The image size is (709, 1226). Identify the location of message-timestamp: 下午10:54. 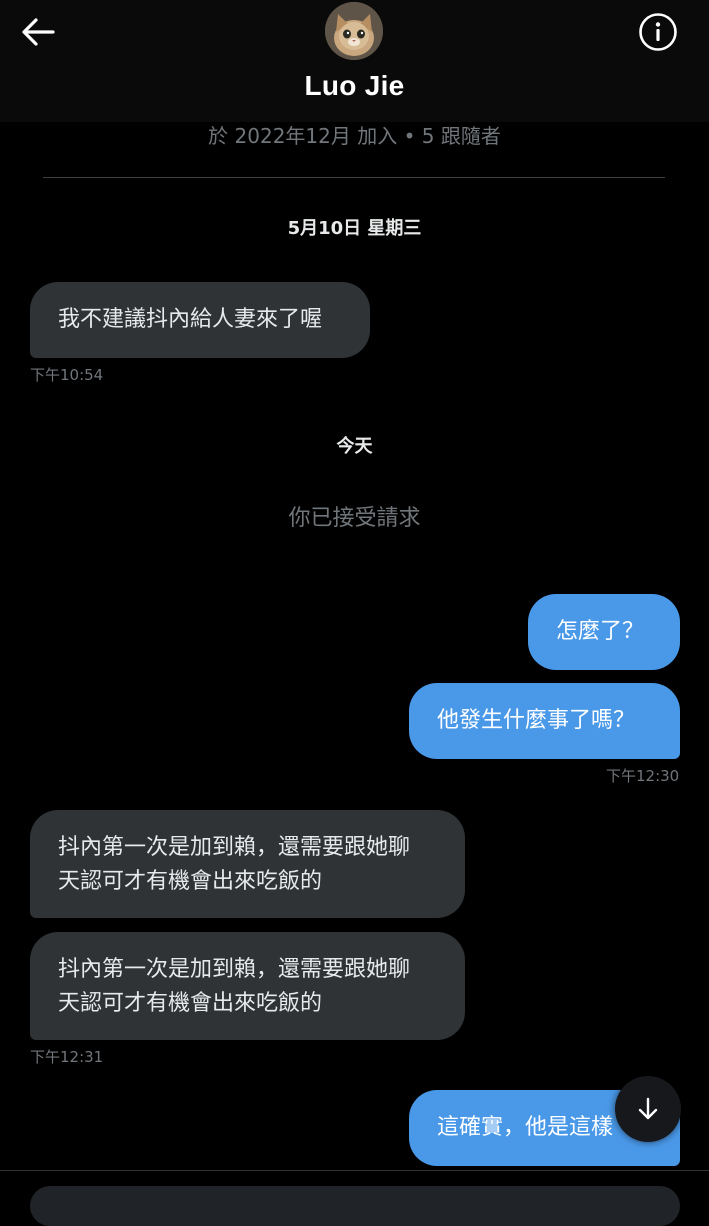
(67, 375).